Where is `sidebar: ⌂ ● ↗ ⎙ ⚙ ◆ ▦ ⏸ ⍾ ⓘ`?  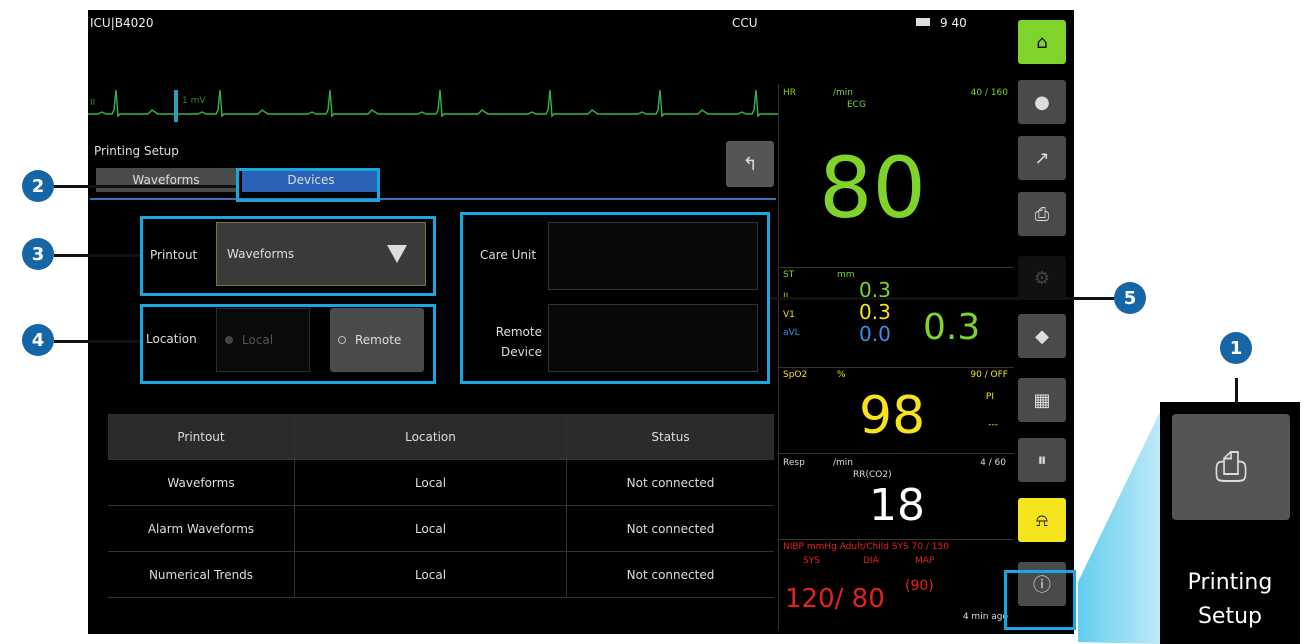 sidebar: ⌂ ● ↗ ⎙ ⚙ ◆ ▦ ⏸ ⍾ ⓘ is located at coordinates (1043, 327).